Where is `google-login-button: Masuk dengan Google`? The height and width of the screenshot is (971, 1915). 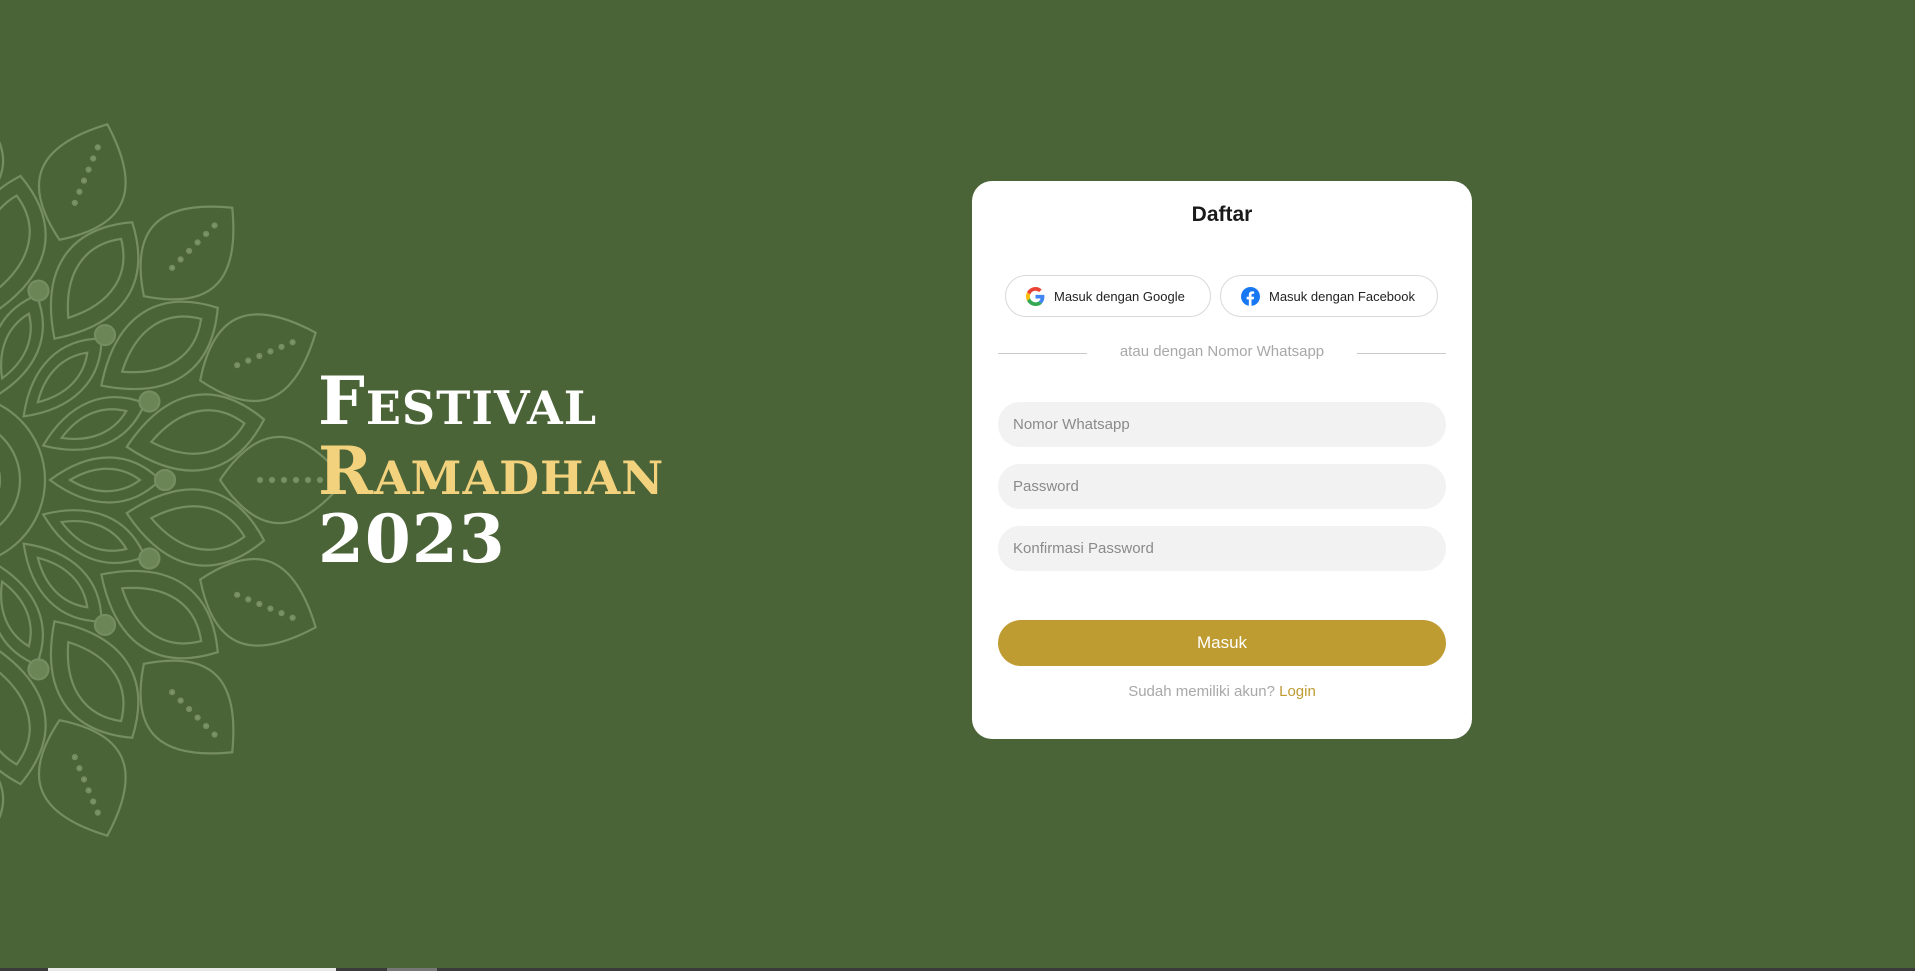 google-login-button: Masuk dengan Google is located at coordinates (1108, 296).